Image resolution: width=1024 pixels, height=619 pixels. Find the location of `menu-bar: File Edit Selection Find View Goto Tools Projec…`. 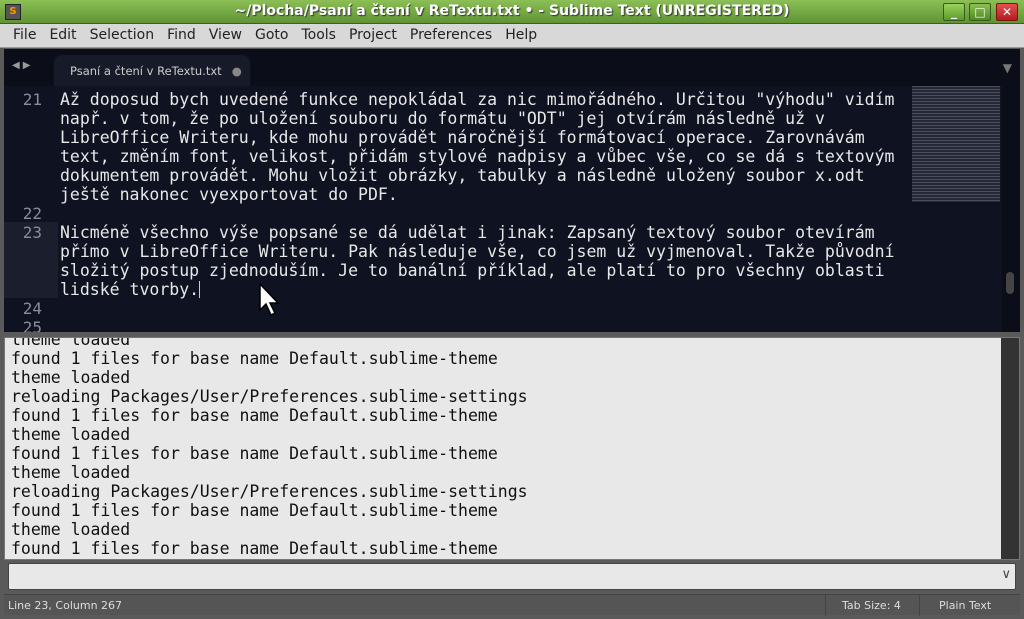

menu-bar: File Edit Selection Find View Goto Tools Projec… is located at coordinates (512, 36).